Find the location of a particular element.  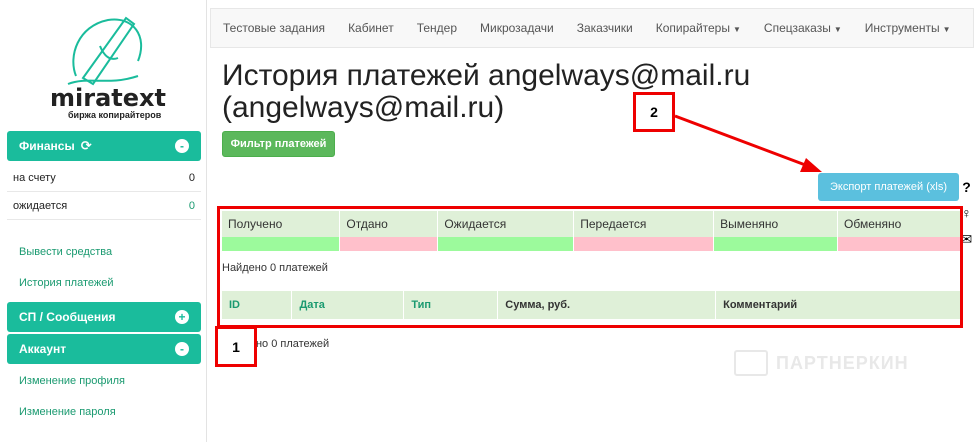

watermark-text: ПАРТНЕРКИН is located at coordinates (842, 362).